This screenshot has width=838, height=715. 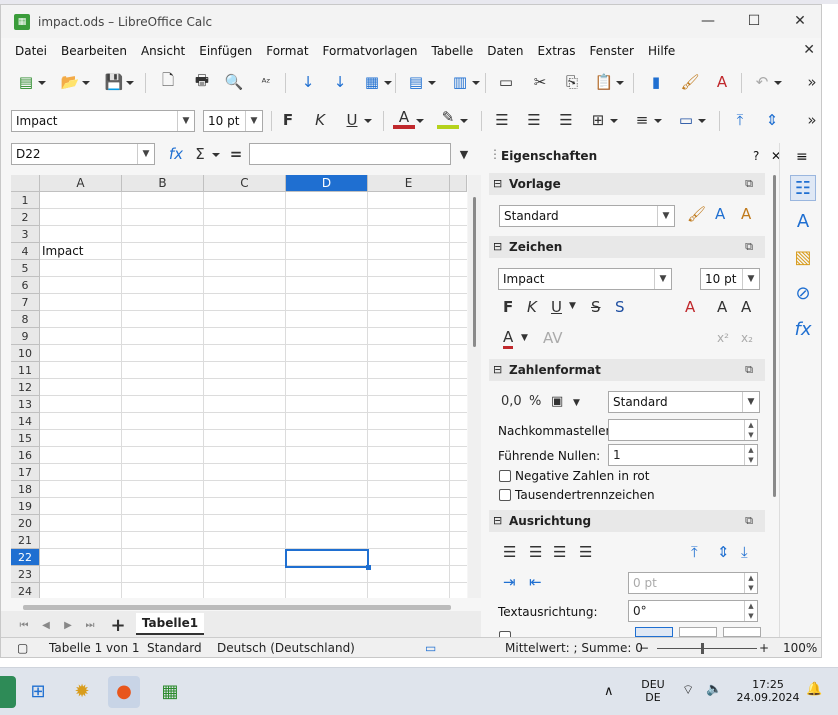 I want to click on sidebar-align-bottom-icon: ⤓, so click(x=744, y=552).